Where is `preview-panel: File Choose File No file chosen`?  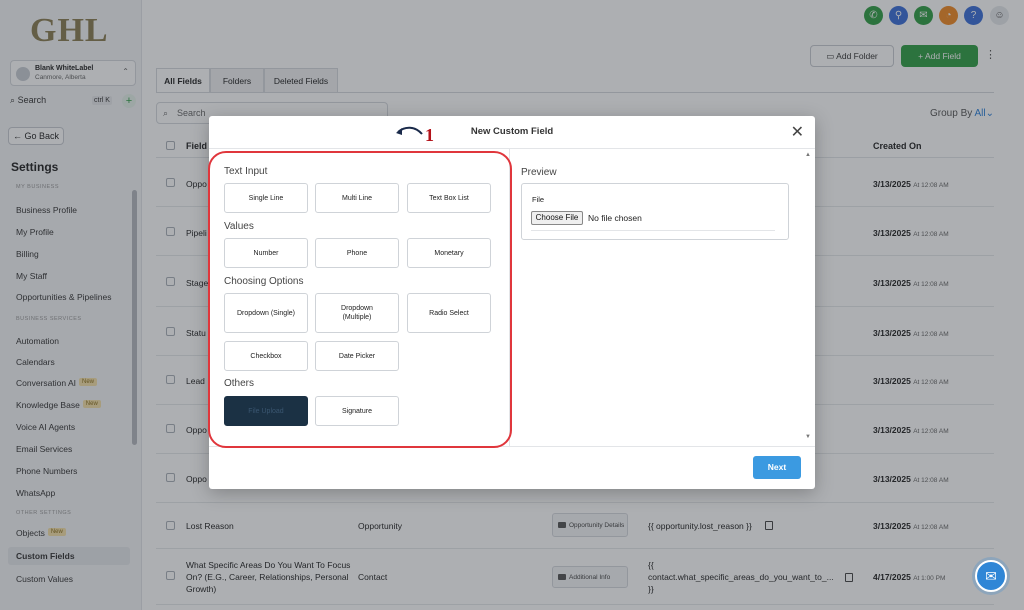
preview-panel: File Choose File No file chosen is located at coordinates (655, 211).